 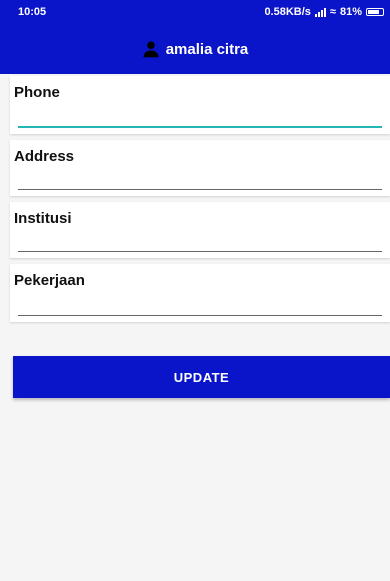 What do you see at coordinates (37, 92) in the screenshot?
I see `phone-label: Phone` at bounding box center [37, 92].